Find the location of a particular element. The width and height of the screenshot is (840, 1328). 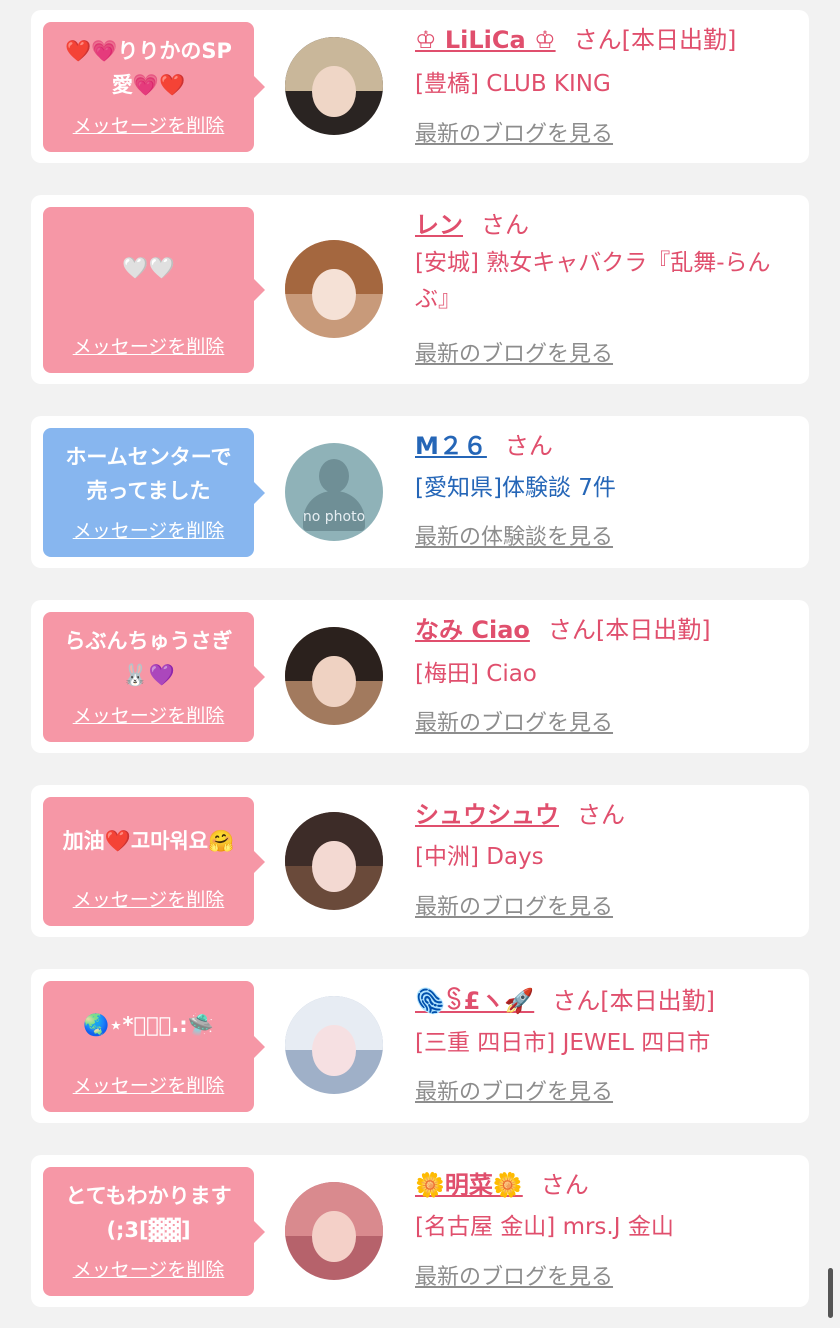

avatar: no photo is located at coordinates (334, 492).